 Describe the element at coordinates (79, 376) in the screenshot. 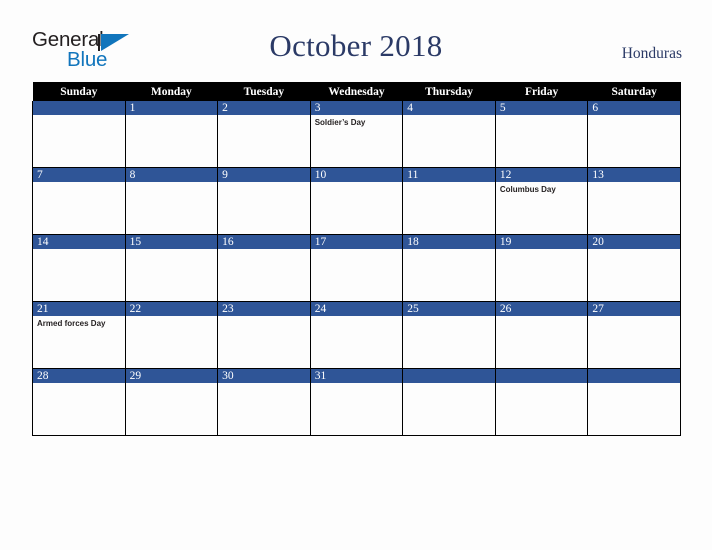

I see `day-number: 28` at that location.